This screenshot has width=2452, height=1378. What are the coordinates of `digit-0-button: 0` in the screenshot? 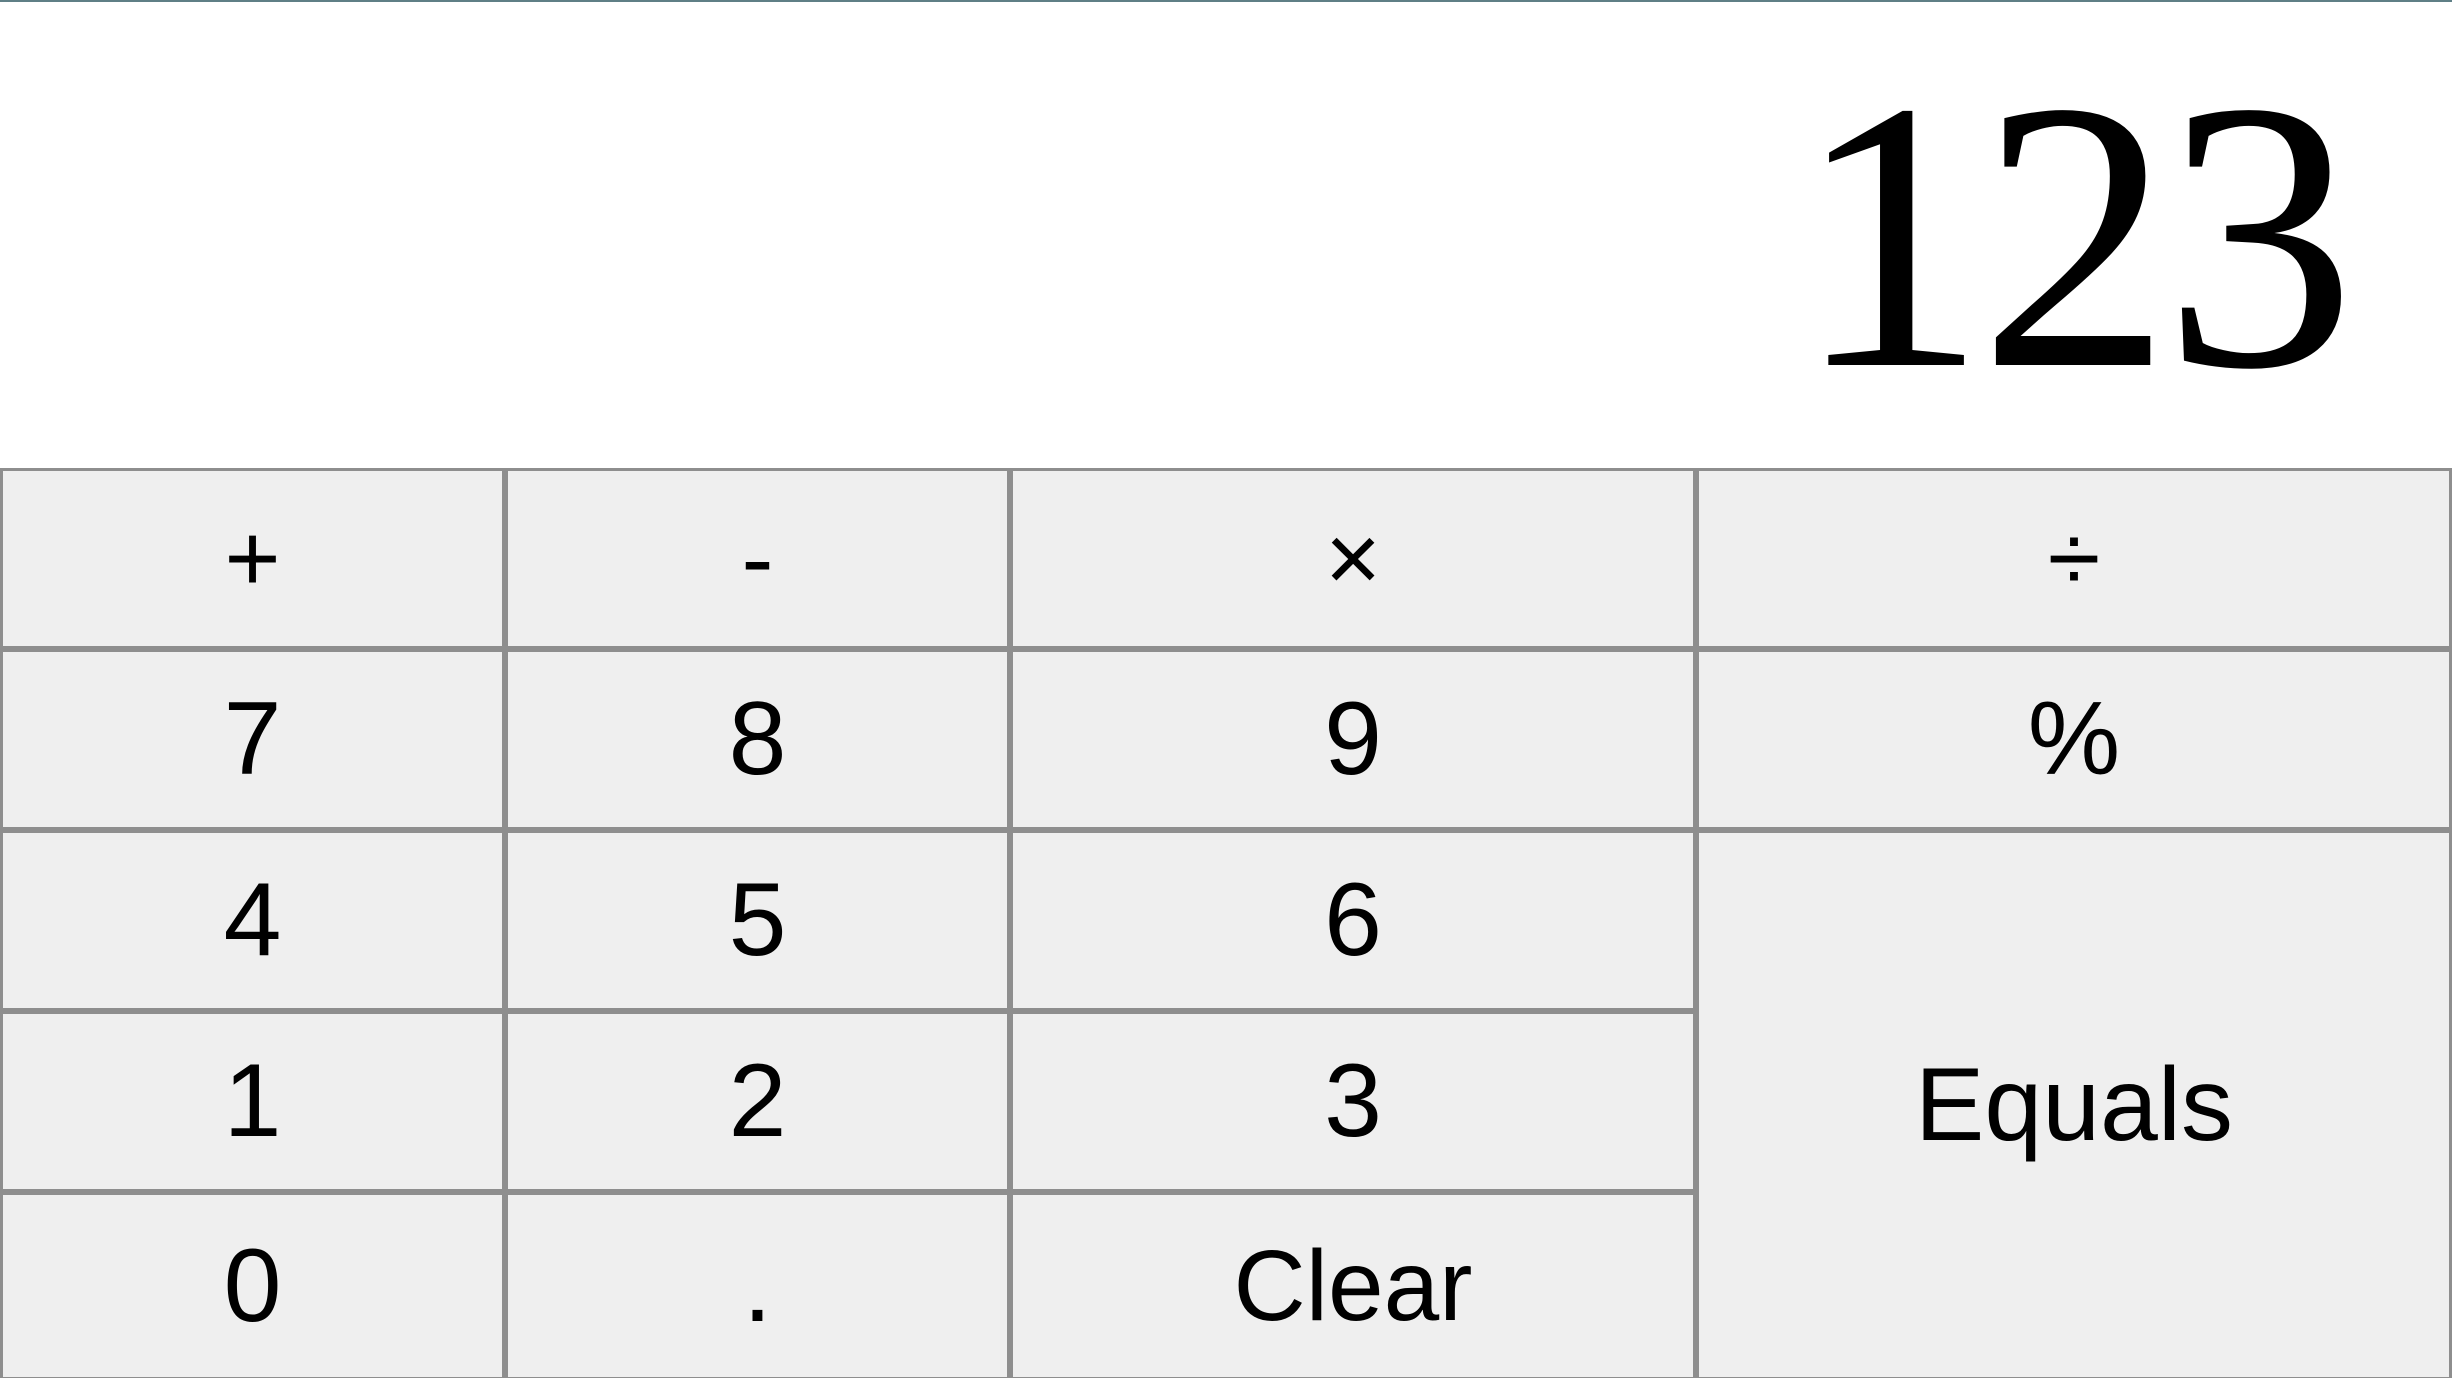 It's located at (252, 1285).